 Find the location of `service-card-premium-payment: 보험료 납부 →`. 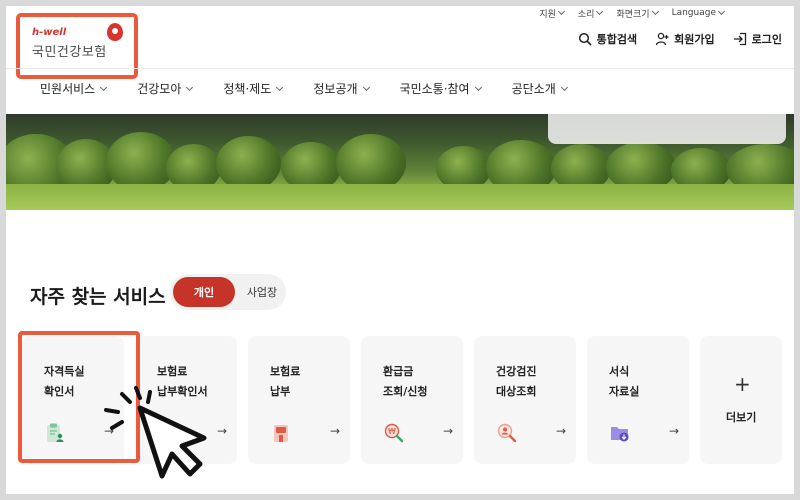

service-card-premium-payment: 보험료 납부 → is located at coordinates (299, 400).